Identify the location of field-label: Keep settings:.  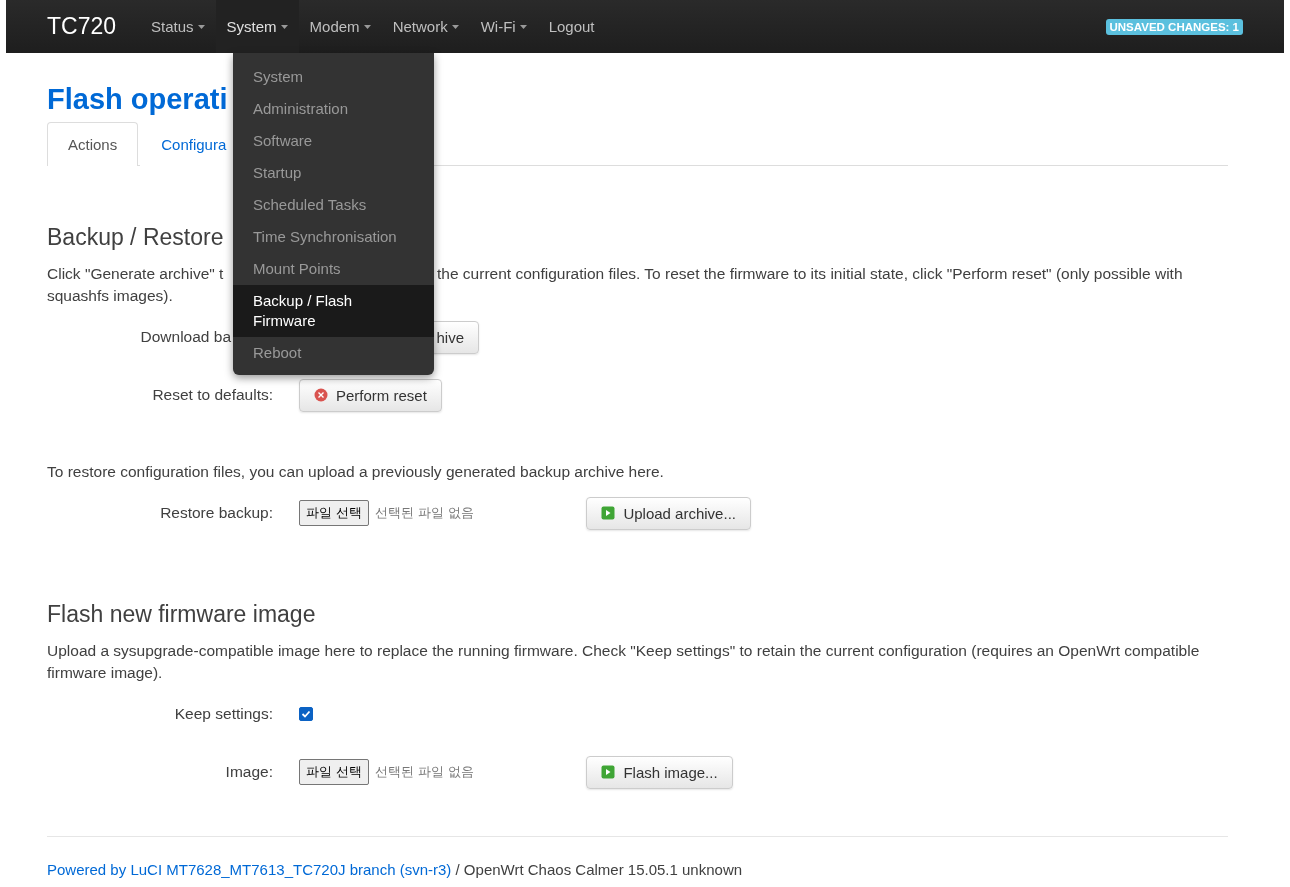
(223, 714).